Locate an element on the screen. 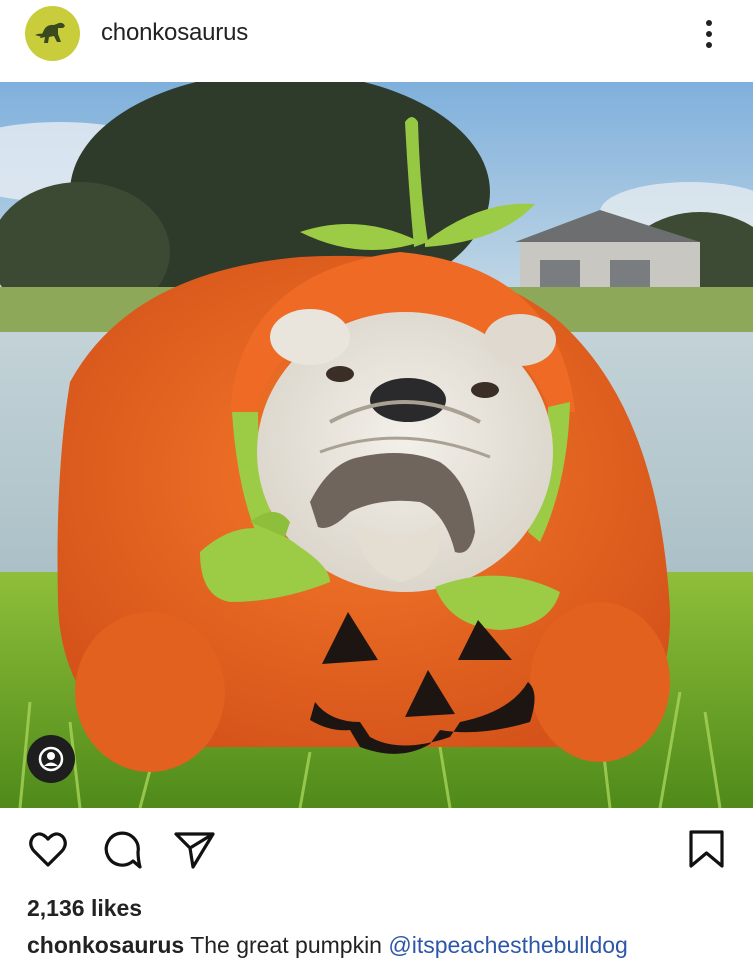  tag-people-button is located at coordinates (51, 759).